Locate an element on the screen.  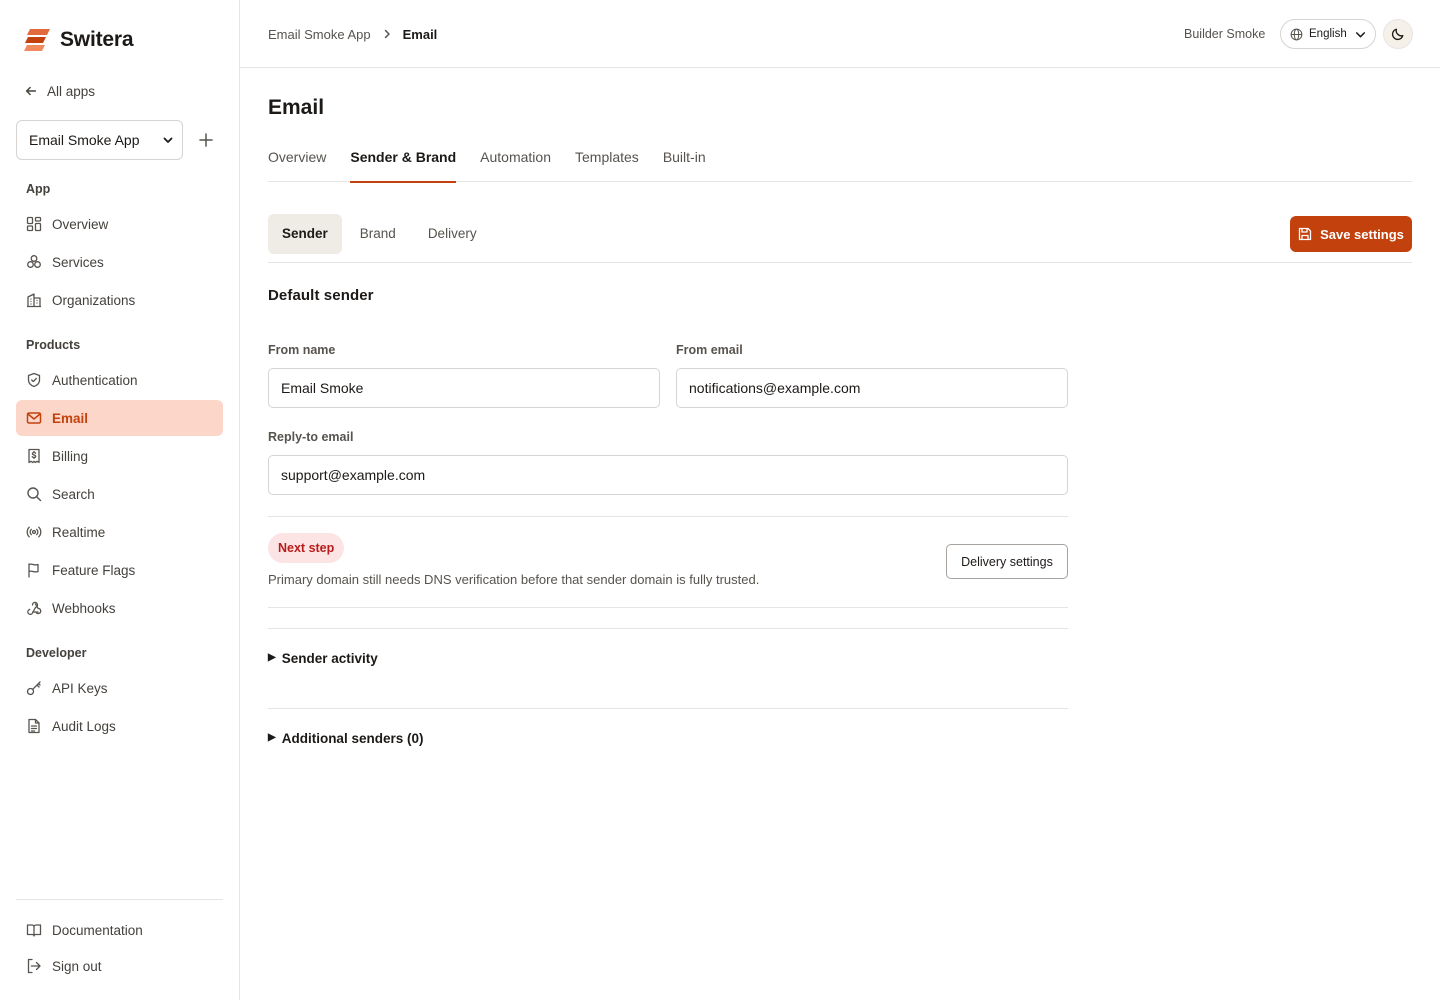
from-name-label: From name is located at coordinates (302, 350).